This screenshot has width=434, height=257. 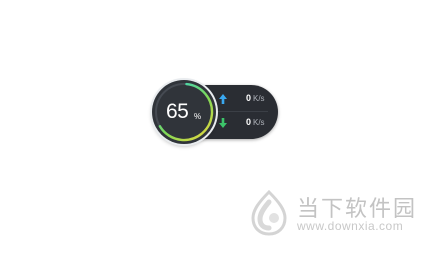 What do you see at coordinates (350, 226) in the screenshot?
I see `watermark-url: www.downxia.com` at bounding box center [350, 226].